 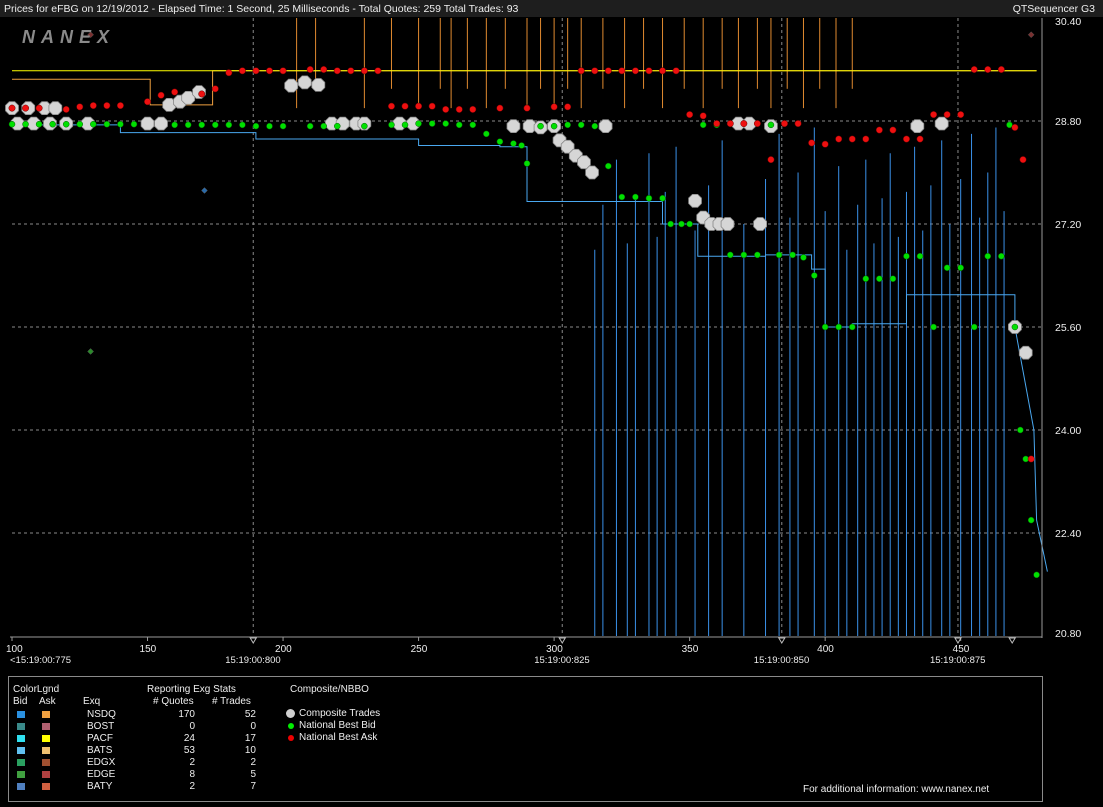 What do you see at coordinates (781, 660) in the screenshot?
I see `time-label: 15:19:00:850` at bounding box center [781, 660].